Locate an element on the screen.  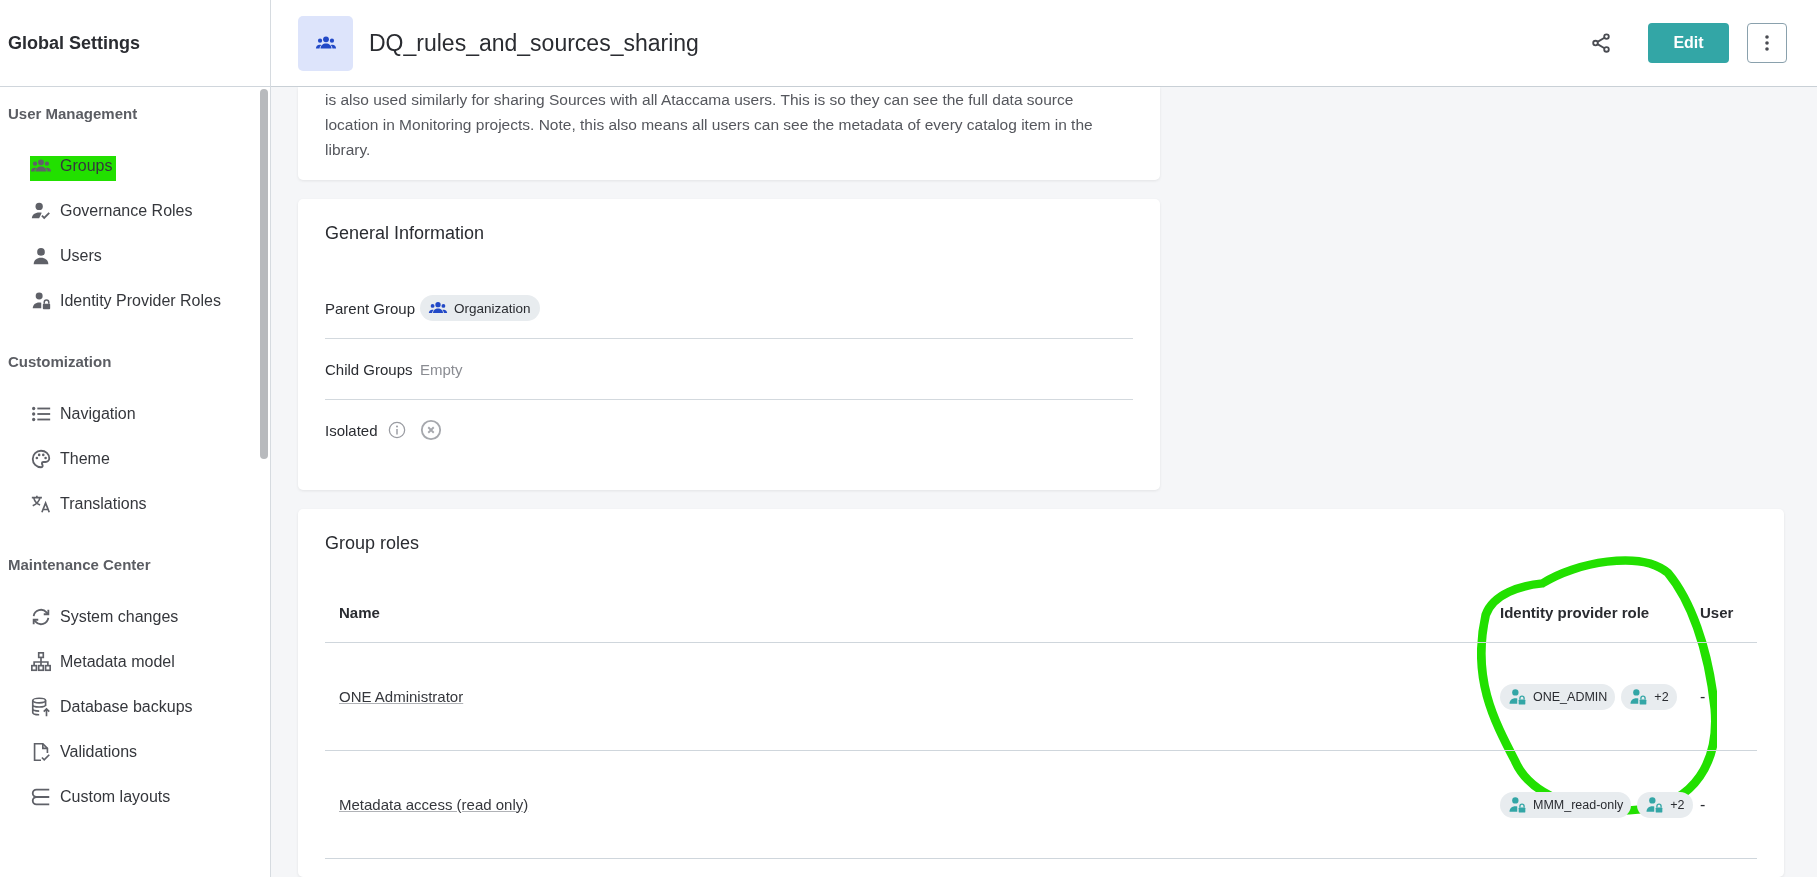
role-chip: ONE_ADMIN is located at coordinates (1558, 696).